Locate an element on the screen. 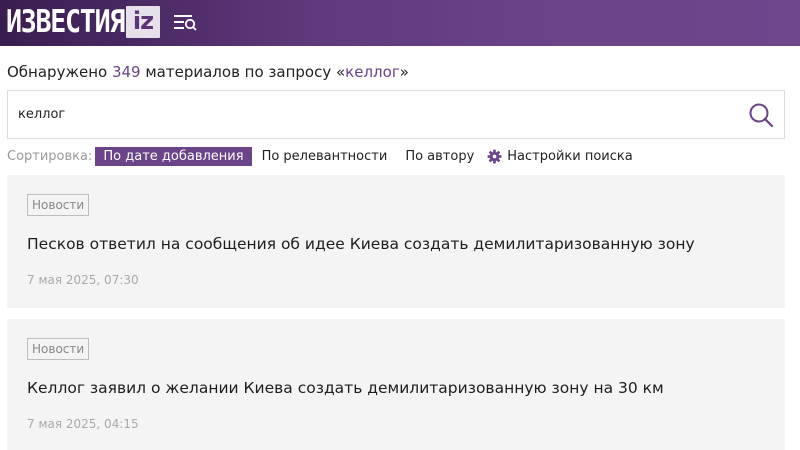 This screenshot has height=450, width=800. sort-label: Сортировка: is located at coordinates (50, 156).